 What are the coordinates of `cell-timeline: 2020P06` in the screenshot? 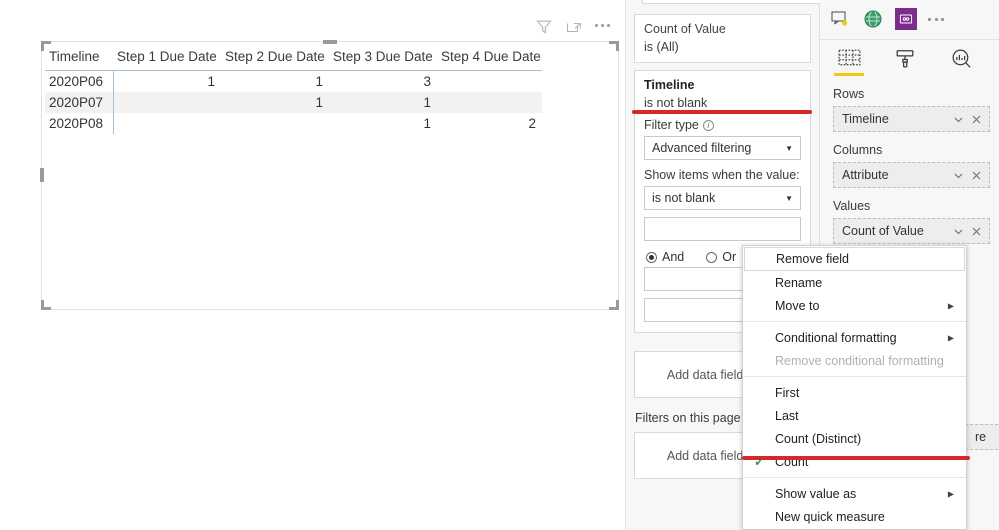 It's located at (79, 81).